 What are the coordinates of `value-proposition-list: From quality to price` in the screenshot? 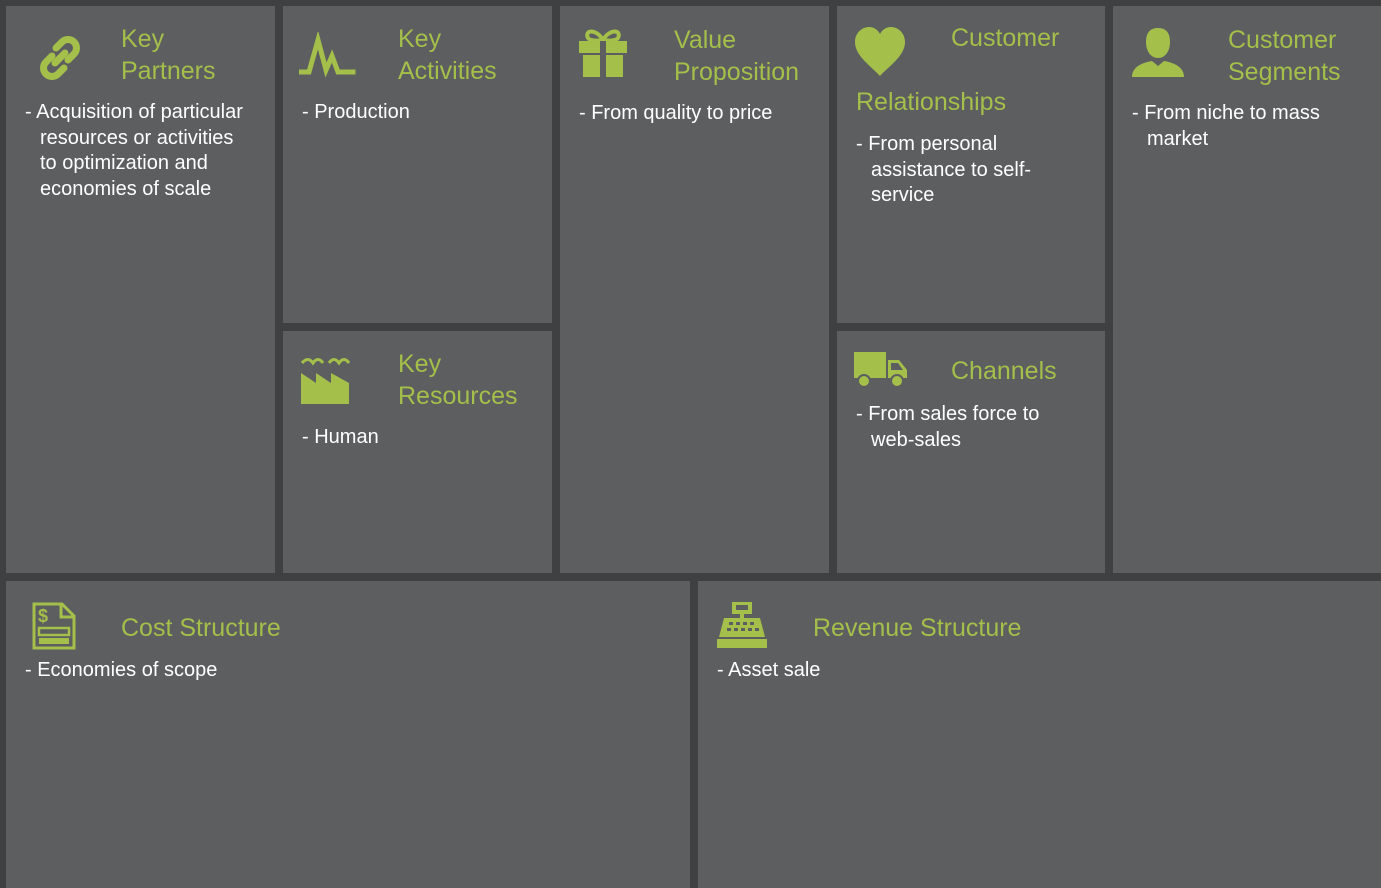 It's located at (699, 114).